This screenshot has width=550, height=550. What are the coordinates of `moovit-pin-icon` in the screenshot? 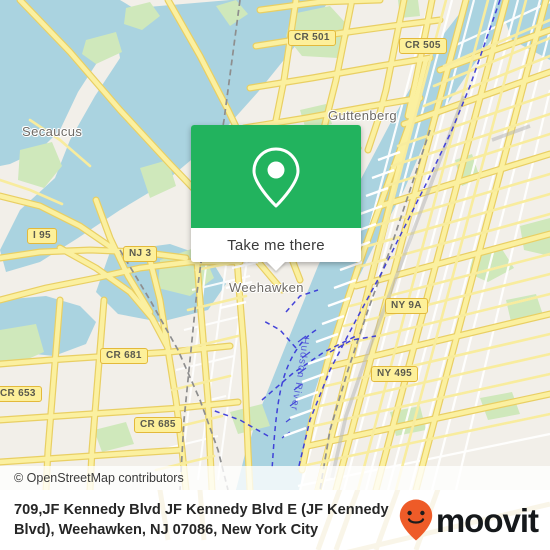 It's located at (416, 520).